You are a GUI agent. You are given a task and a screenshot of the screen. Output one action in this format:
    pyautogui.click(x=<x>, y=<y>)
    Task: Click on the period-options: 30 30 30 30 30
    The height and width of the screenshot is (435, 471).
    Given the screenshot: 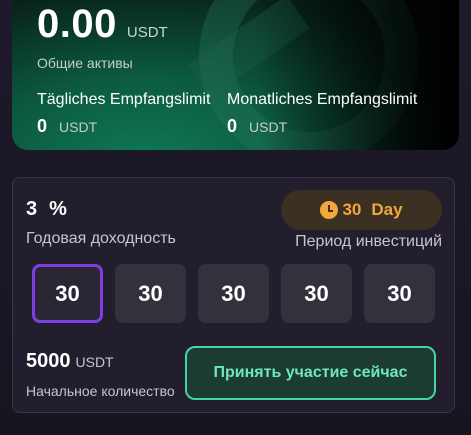 What is the action you would take?
    pyautogui.click(x=233, y=293)
    